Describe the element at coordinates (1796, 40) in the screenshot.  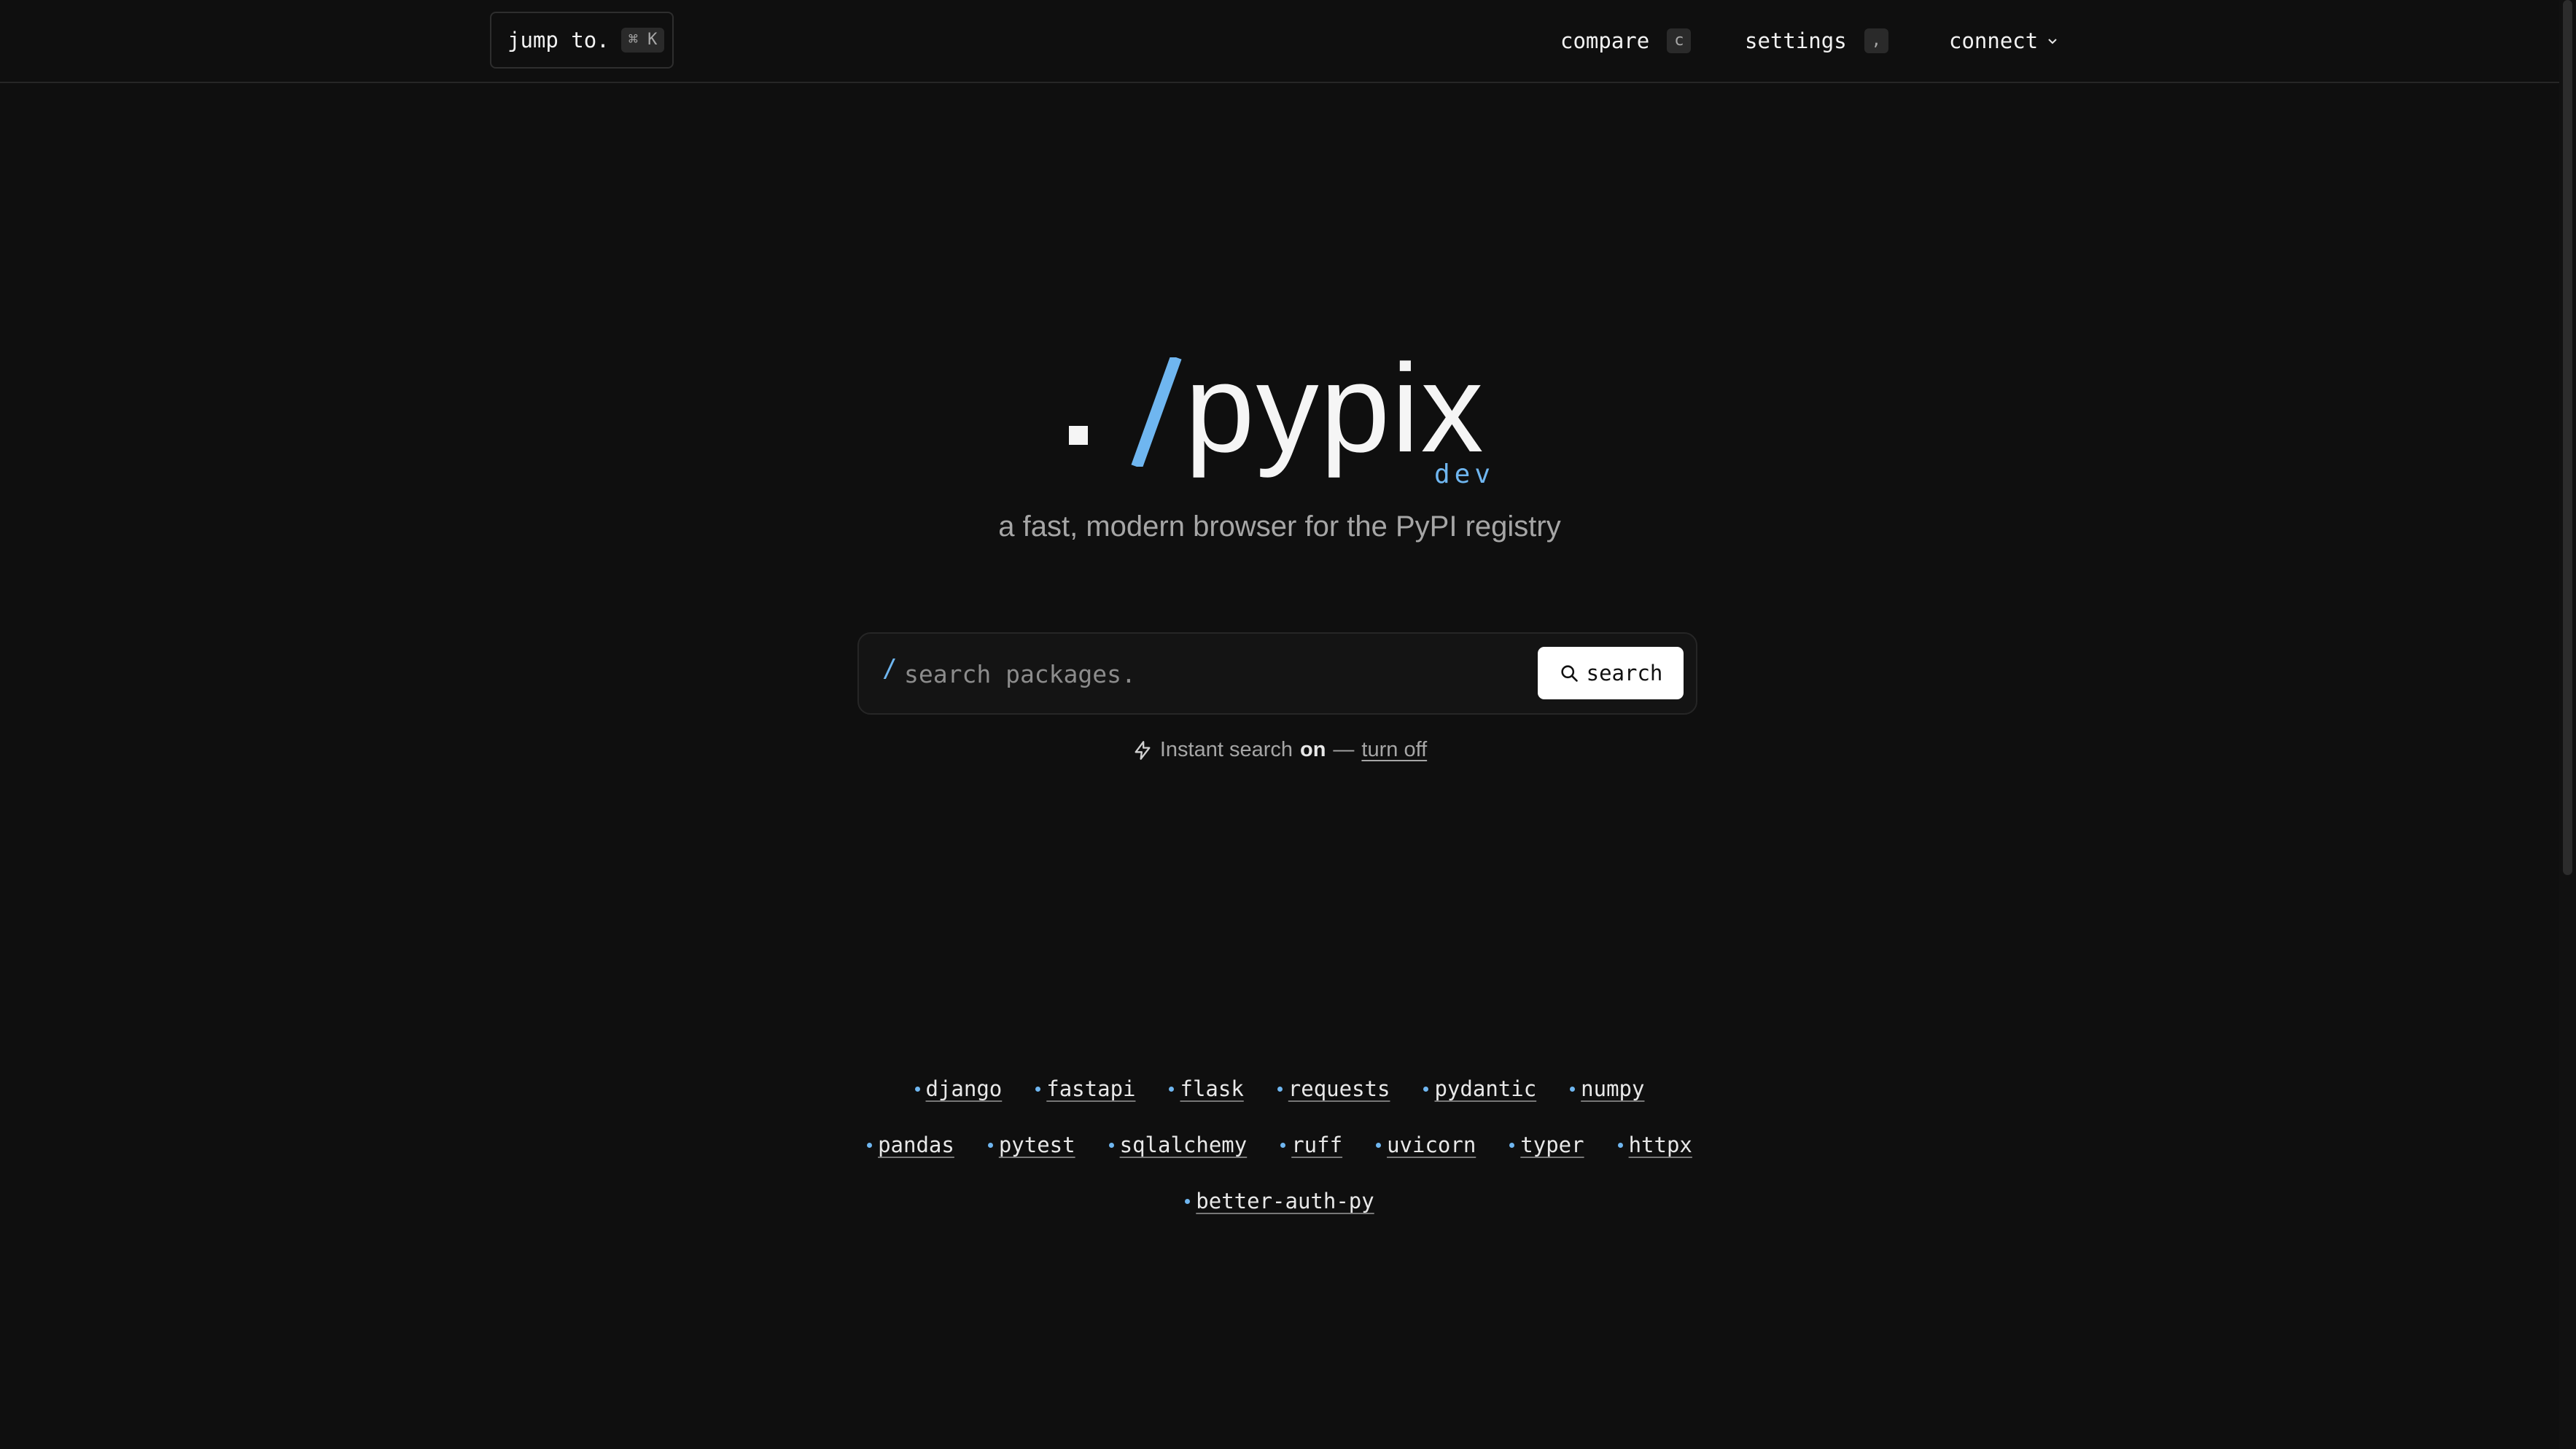
I see `settings-label: settings` at that location.